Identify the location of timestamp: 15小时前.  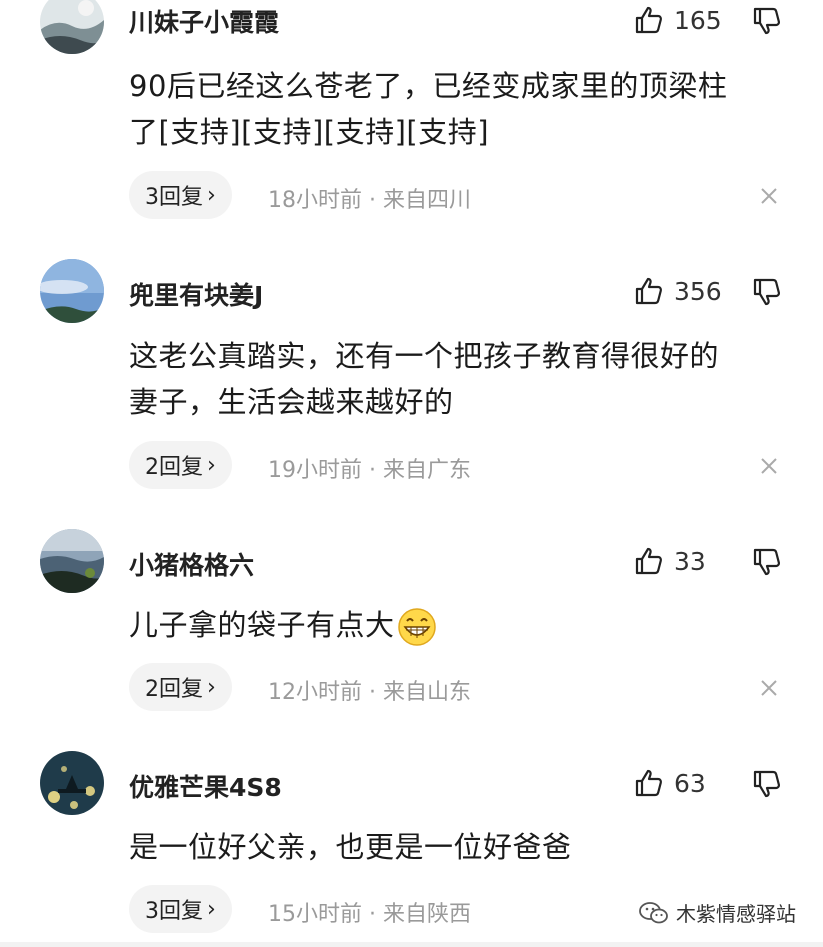
(315, 914).